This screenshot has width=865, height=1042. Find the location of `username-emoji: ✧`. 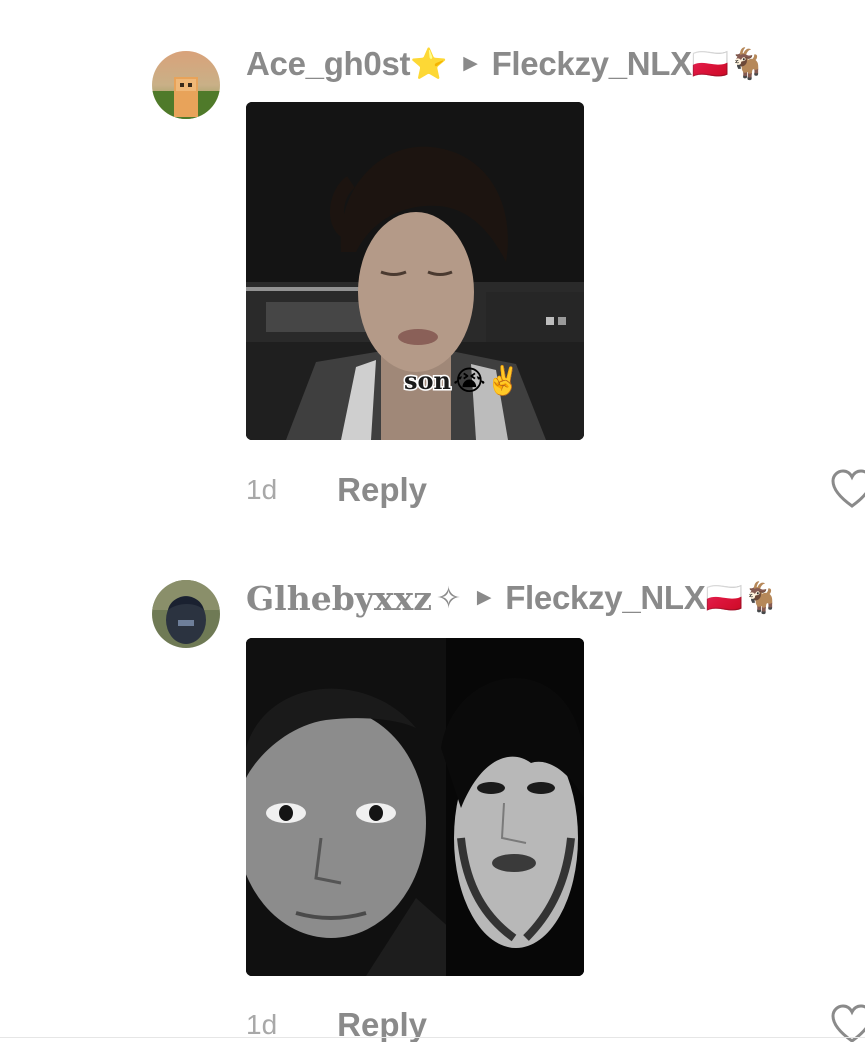

username-emoji: ✧ is located at coordinates (448, 598).